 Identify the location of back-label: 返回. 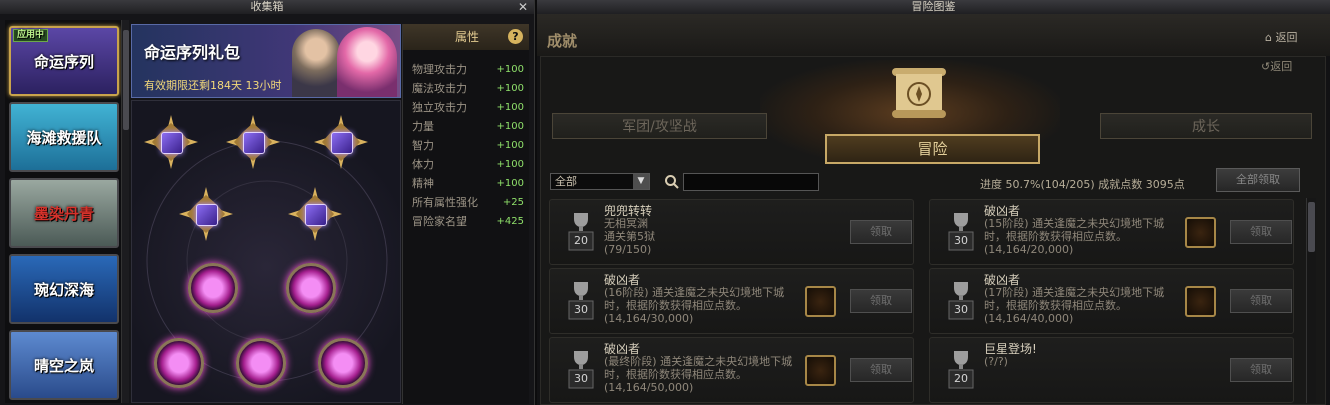
(1281, 66).